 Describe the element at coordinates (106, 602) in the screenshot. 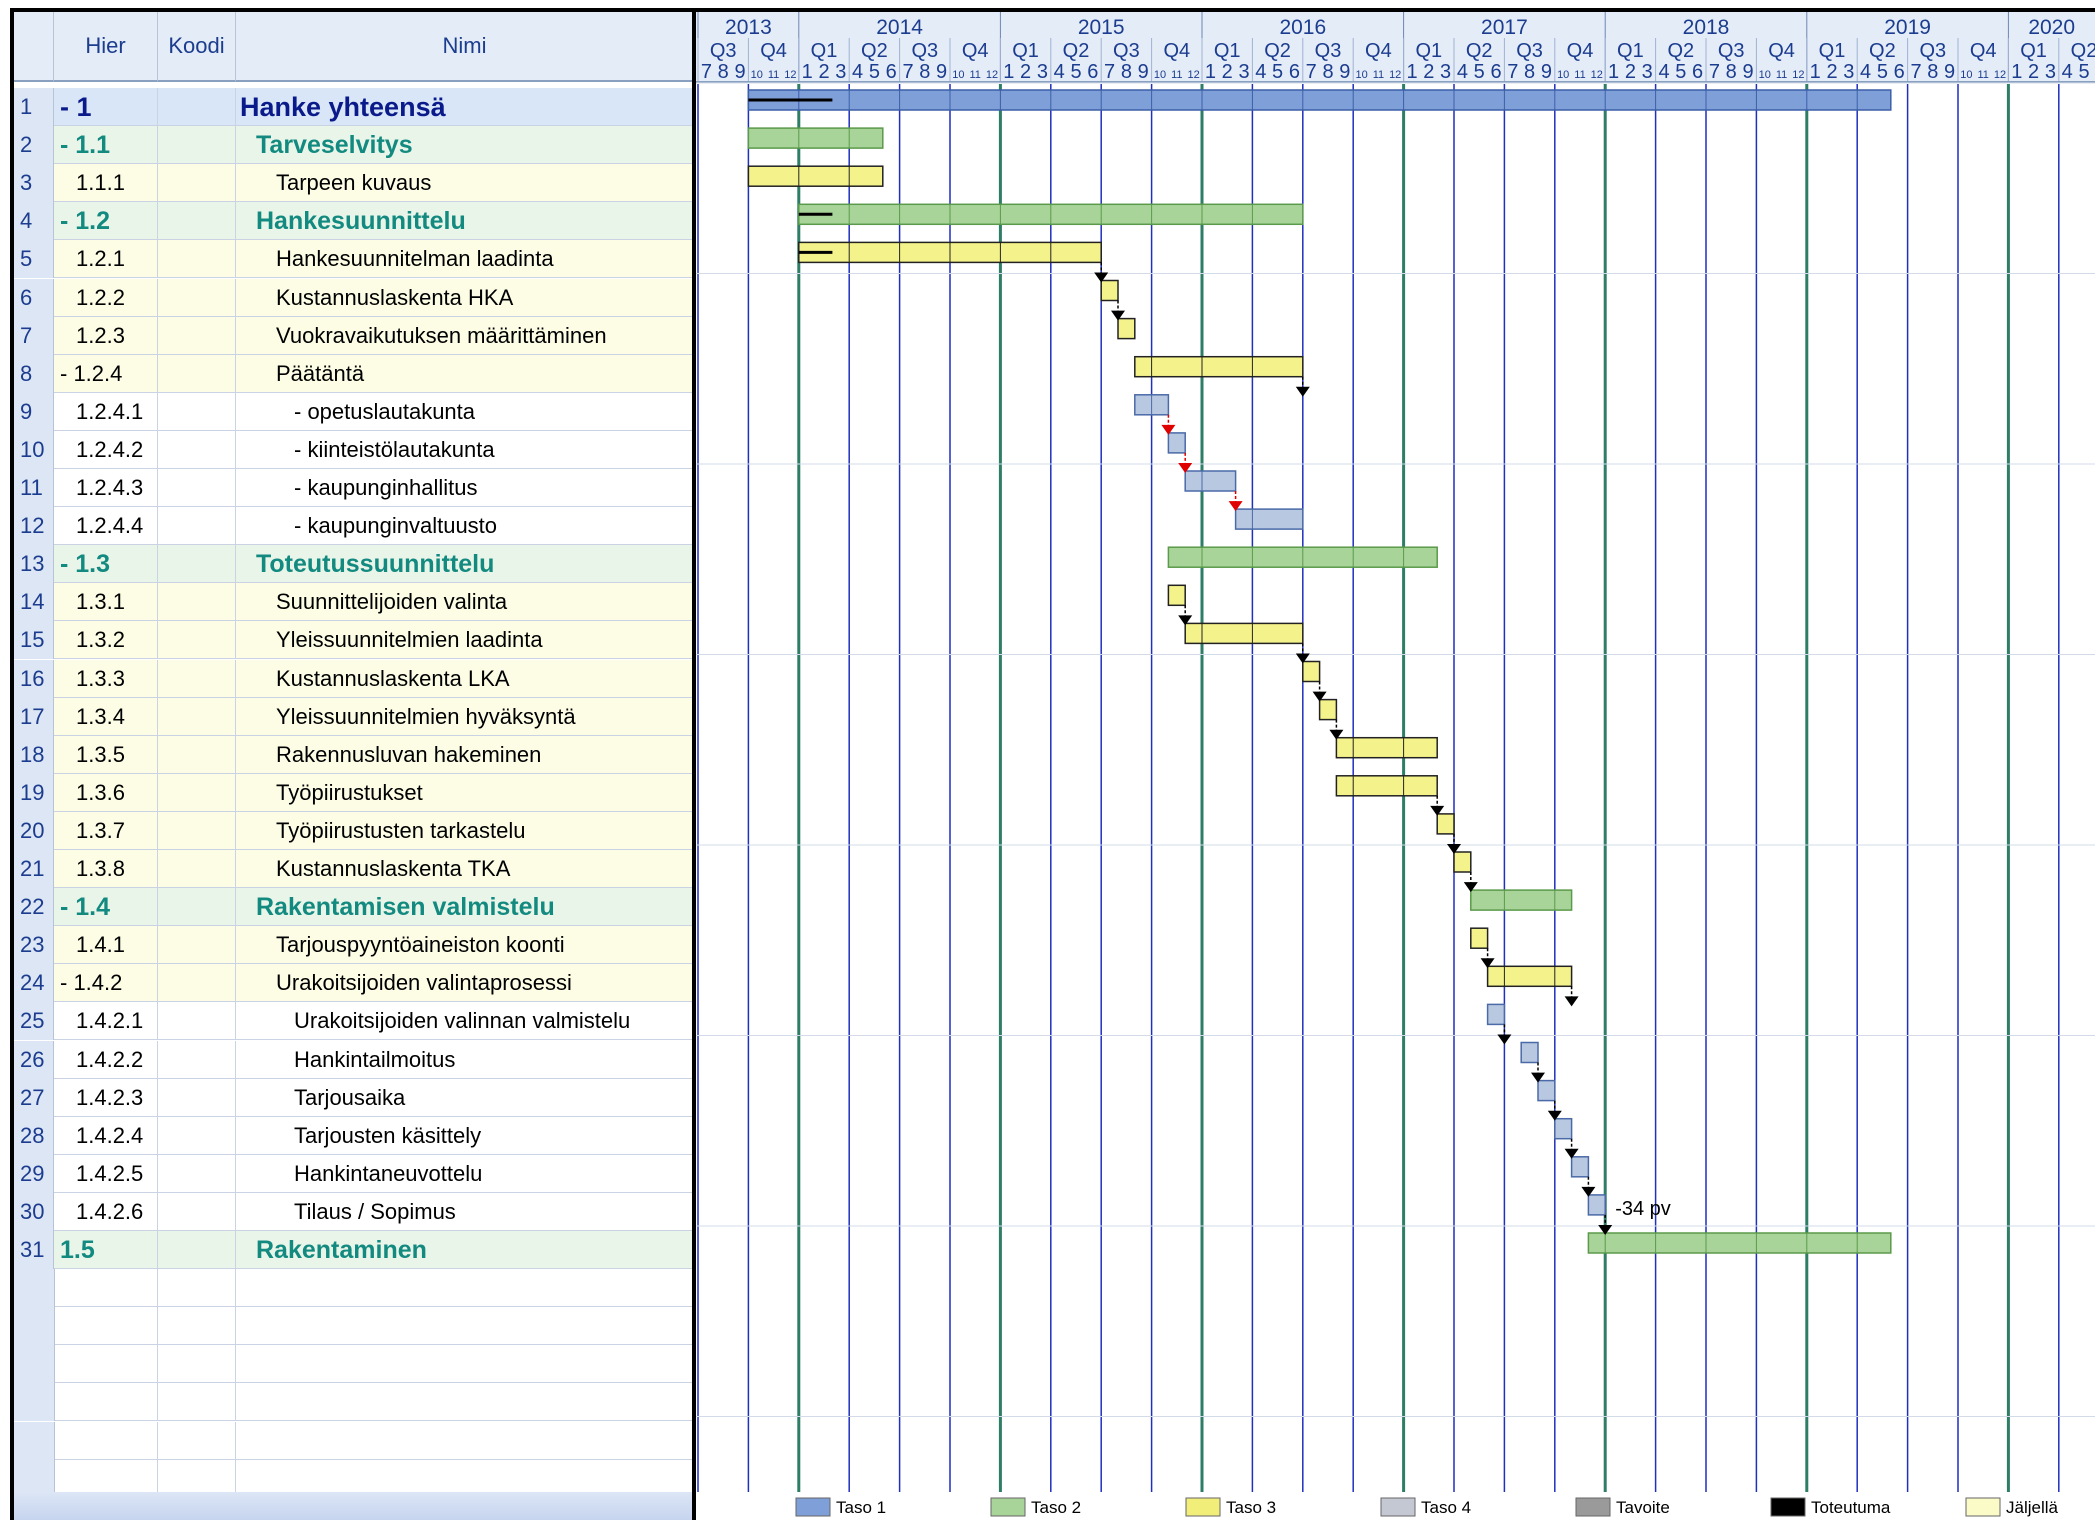

I see `hier-cell: 1.3.1` at that location.